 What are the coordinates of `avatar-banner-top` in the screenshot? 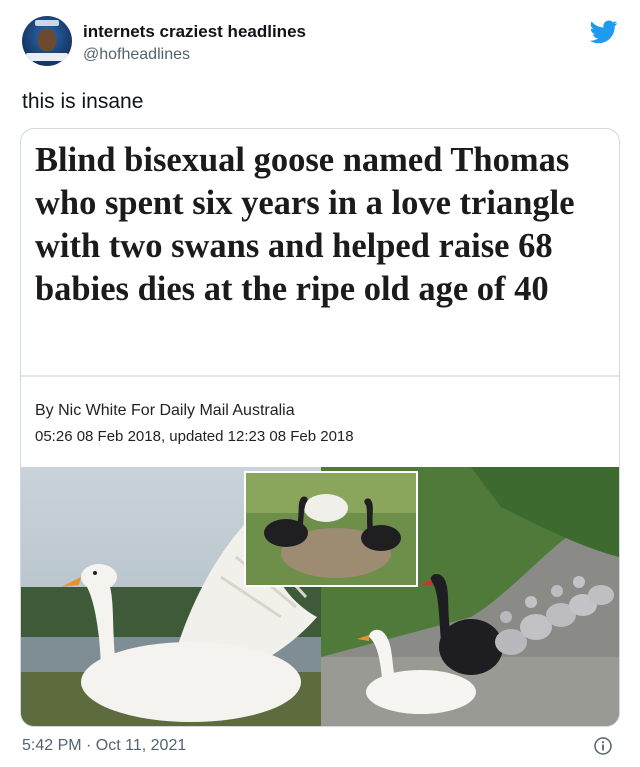 It's located at (47, 23).